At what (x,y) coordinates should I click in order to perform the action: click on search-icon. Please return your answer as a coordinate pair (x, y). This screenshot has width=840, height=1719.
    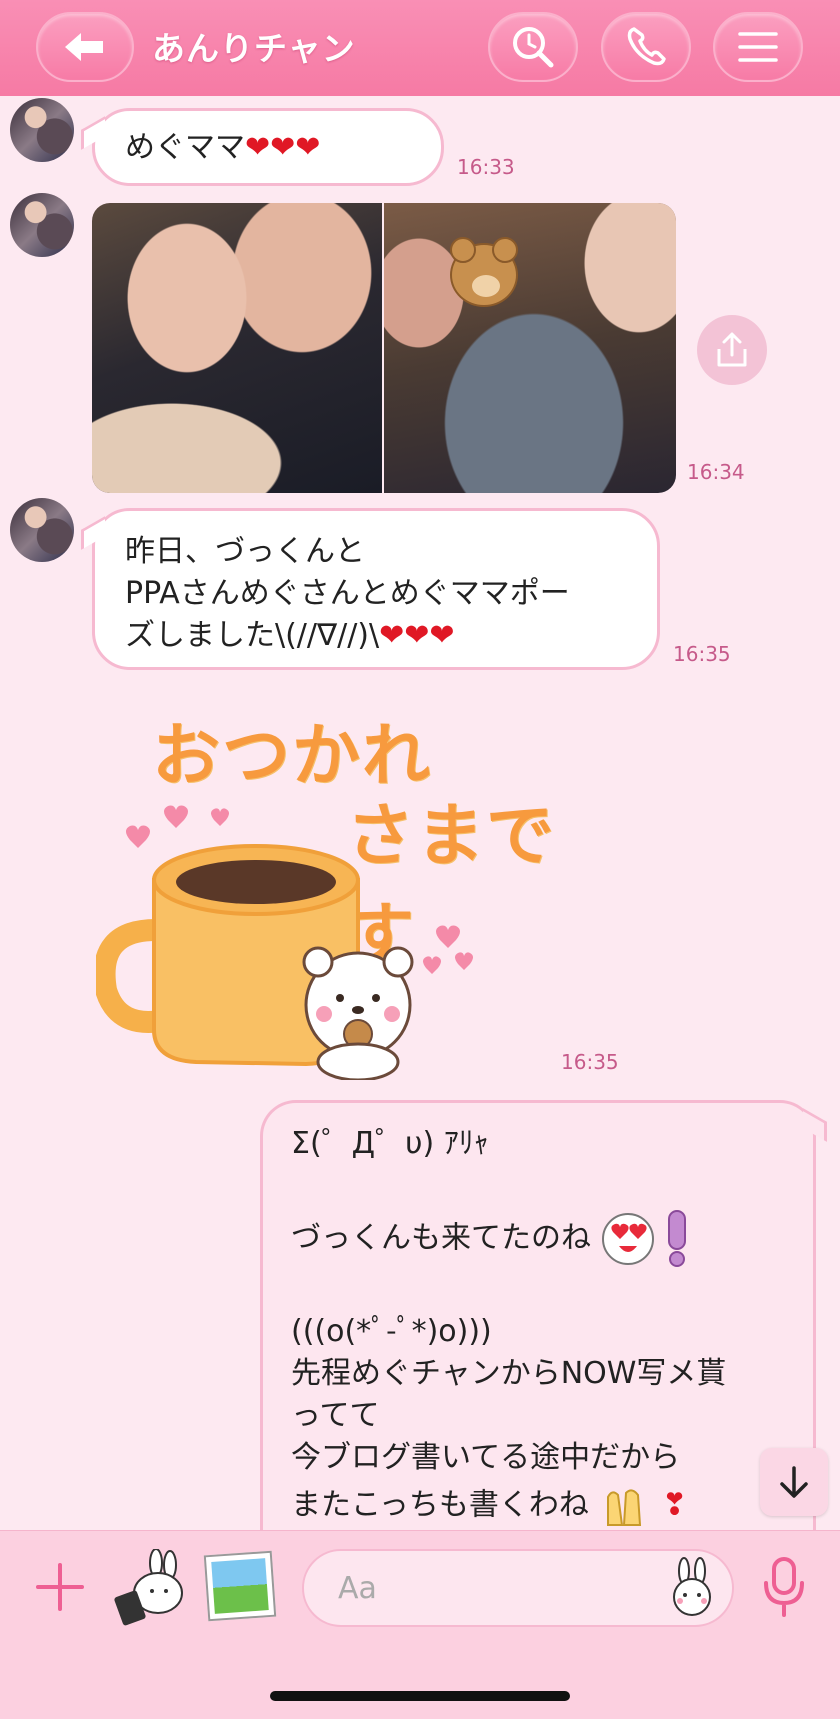
    Looking at the image, I should click on (533, 47).